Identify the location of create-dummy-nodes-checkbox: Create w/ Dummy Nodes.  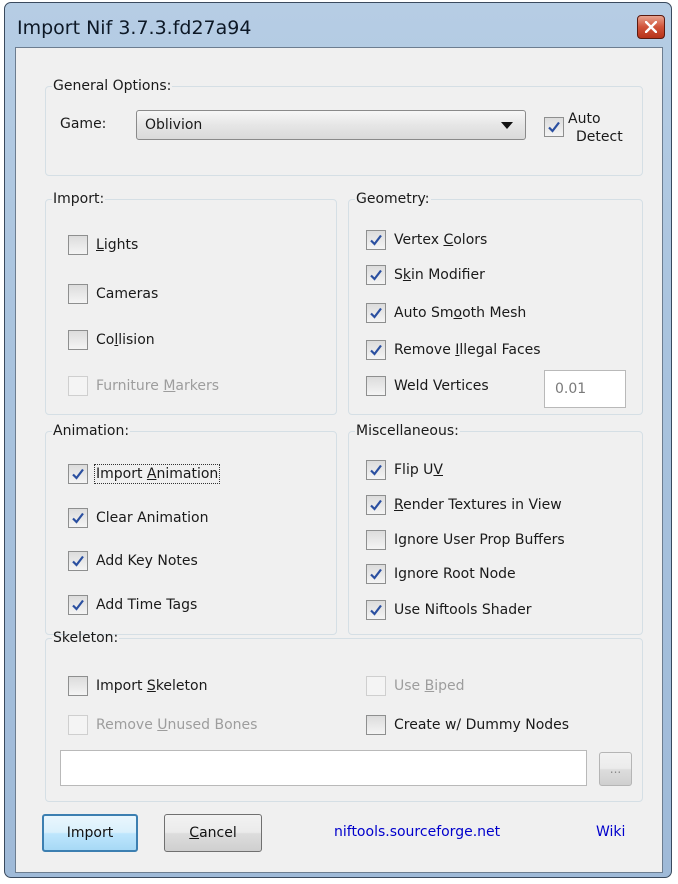
(467, 725).